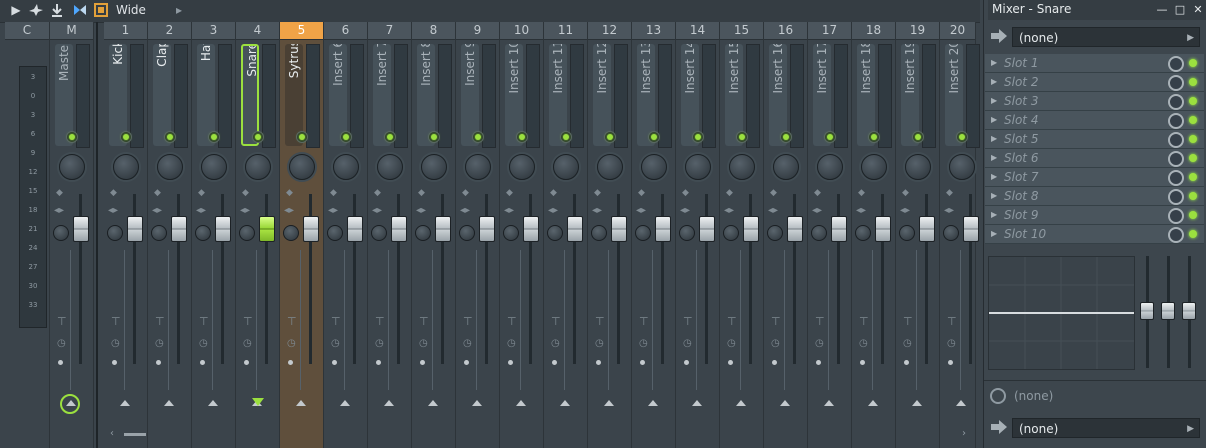  What do you see at coordinates (829, 31) in the screenshot?
I see `channel-number: 17` at bounding box center [829, 31].